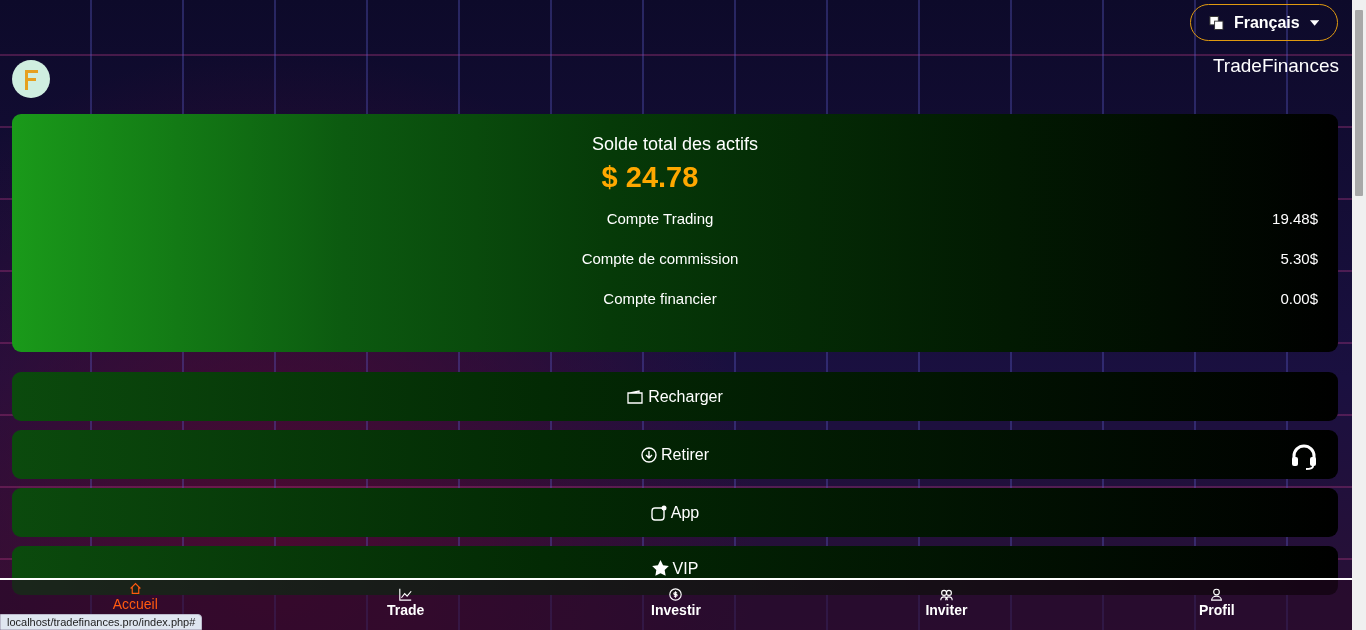  Describe the element at coordinates (675, 512) in the screenshot. I see `action-button: App` at that location.